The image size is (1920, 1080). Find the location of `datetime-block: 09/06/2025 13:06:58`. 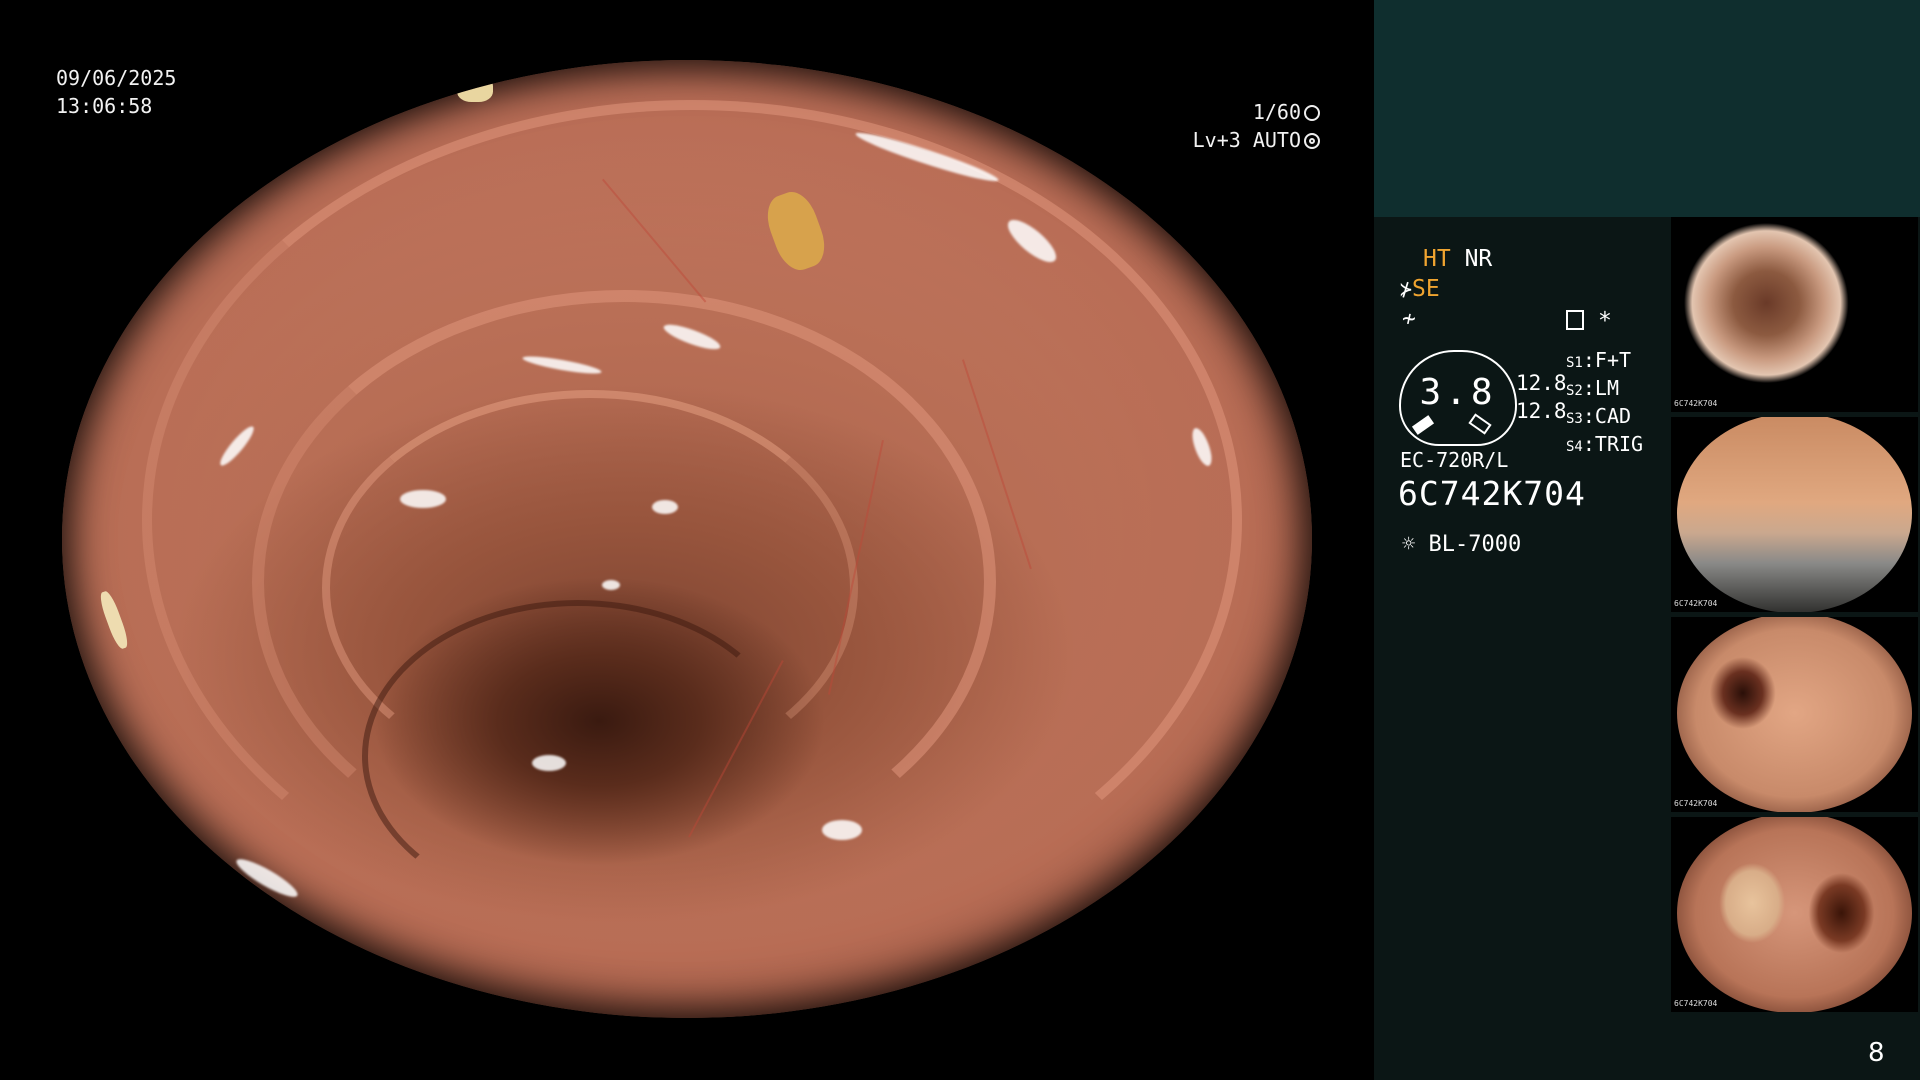

datetime-block: 09/06/2025 13:06:58 is located at coordinates (116, 92).